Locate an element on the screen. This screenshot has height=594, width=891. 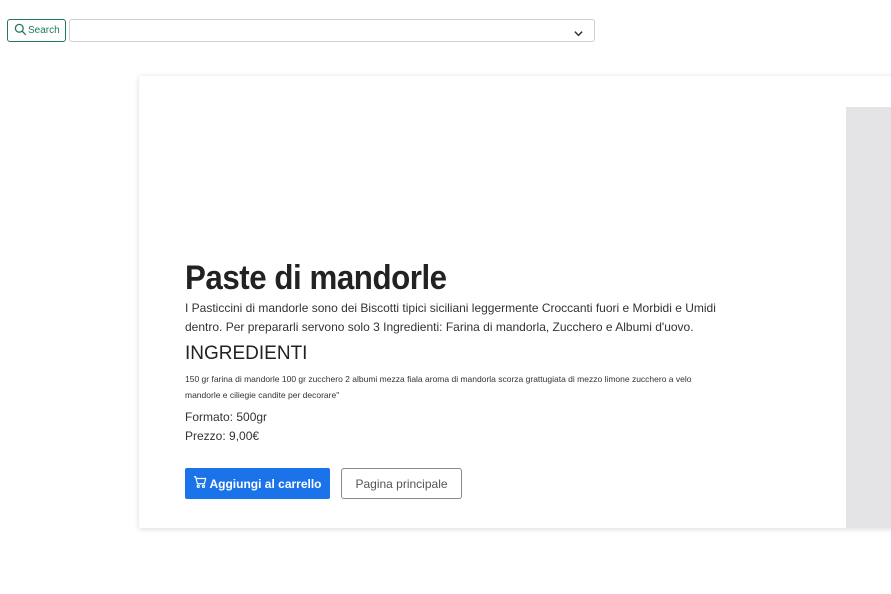
search-button: Search is located at coordinates (36, 30).